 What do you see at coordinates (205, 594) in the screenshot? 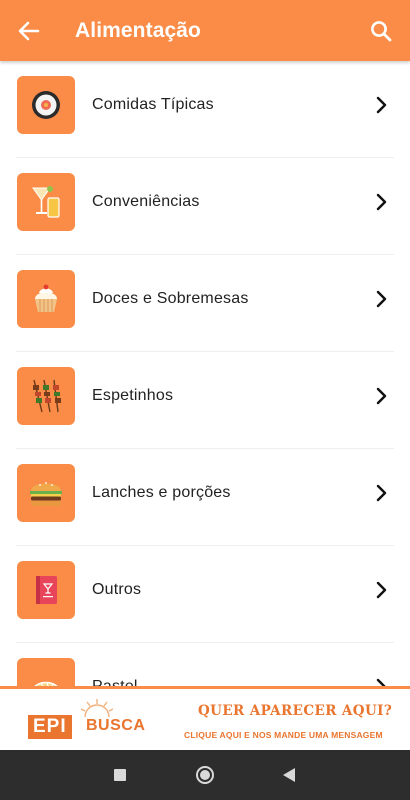
I see `list-item: Outros` at bounding box center [205, 594].